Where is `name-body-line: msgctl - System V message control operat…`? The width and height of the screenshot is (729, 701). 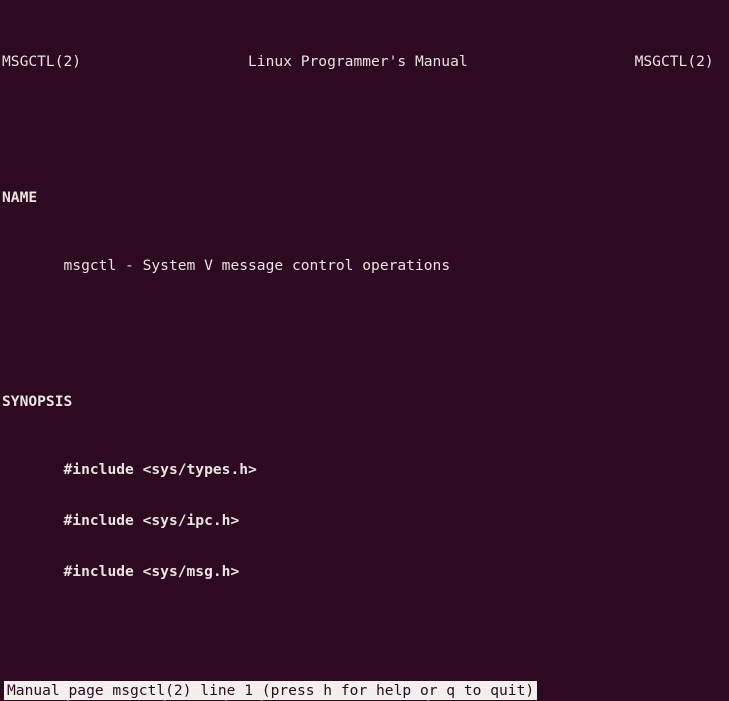
name-body-line: msgctl - System V message control operat… is located at coordinates (365, 265).